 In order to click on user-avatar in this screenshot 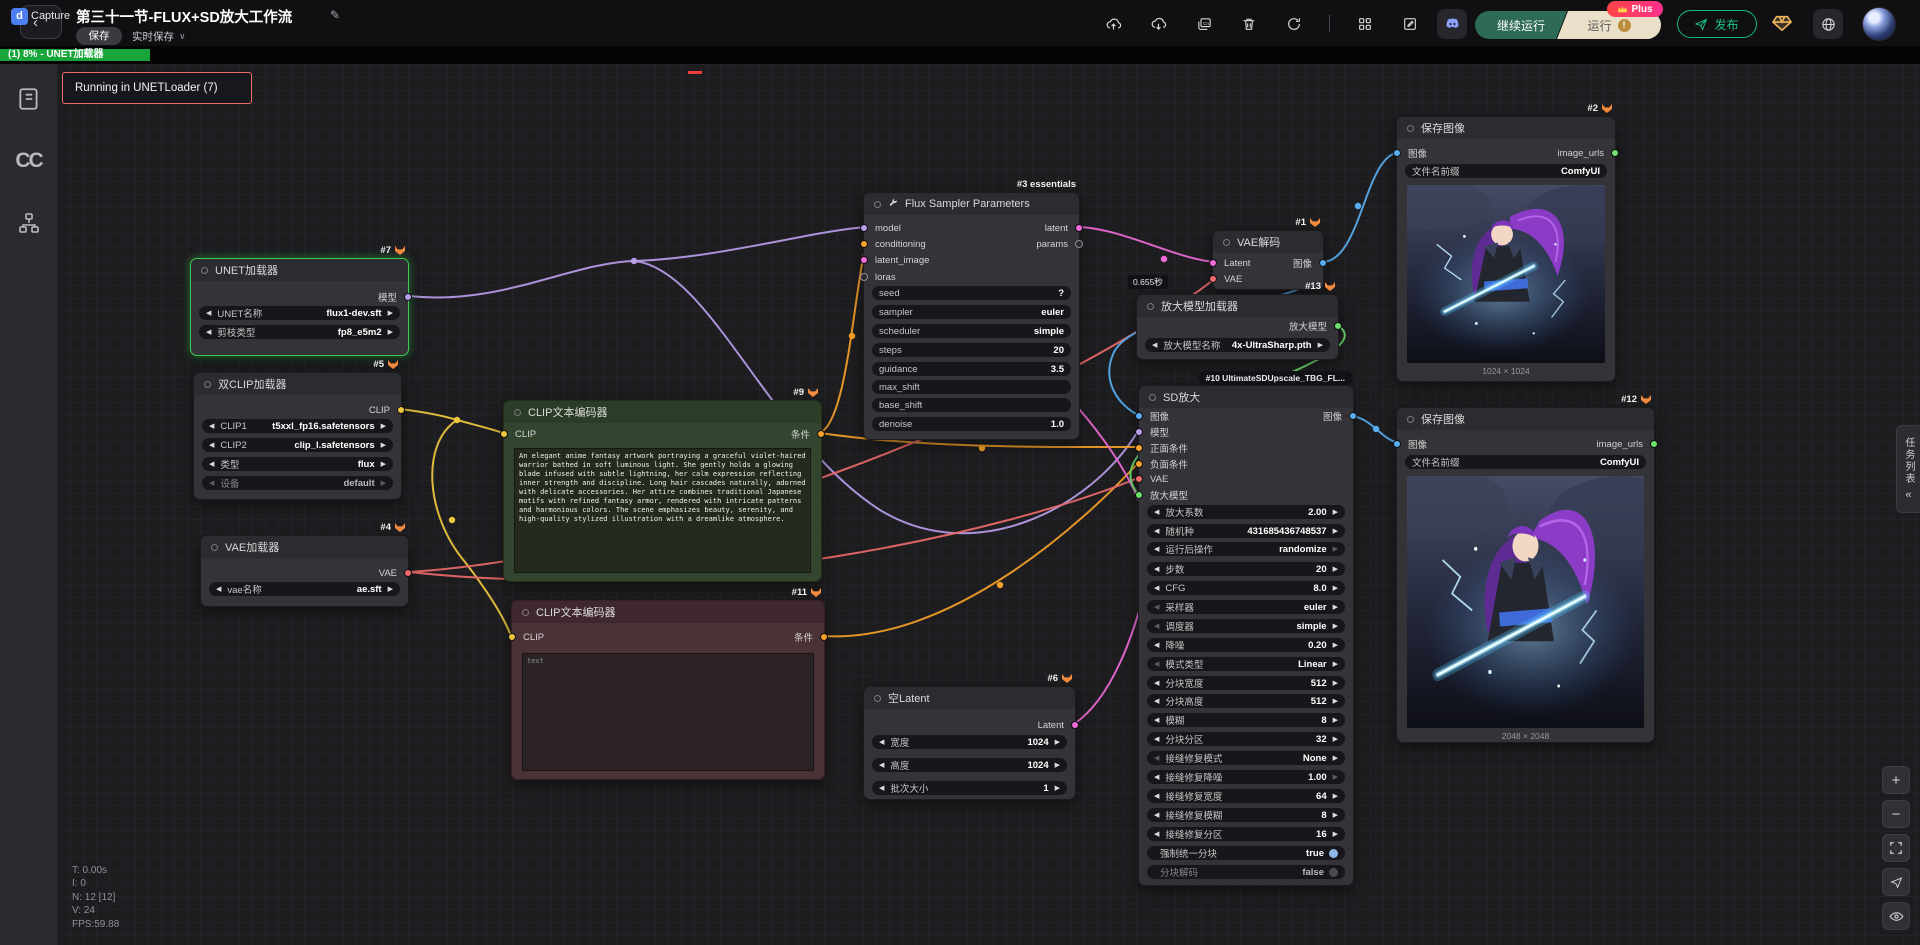, I will do `click(1879, 24)`.